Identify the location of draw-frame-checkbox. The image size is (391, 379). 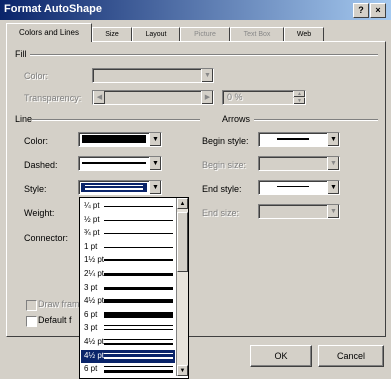
(31, 305).